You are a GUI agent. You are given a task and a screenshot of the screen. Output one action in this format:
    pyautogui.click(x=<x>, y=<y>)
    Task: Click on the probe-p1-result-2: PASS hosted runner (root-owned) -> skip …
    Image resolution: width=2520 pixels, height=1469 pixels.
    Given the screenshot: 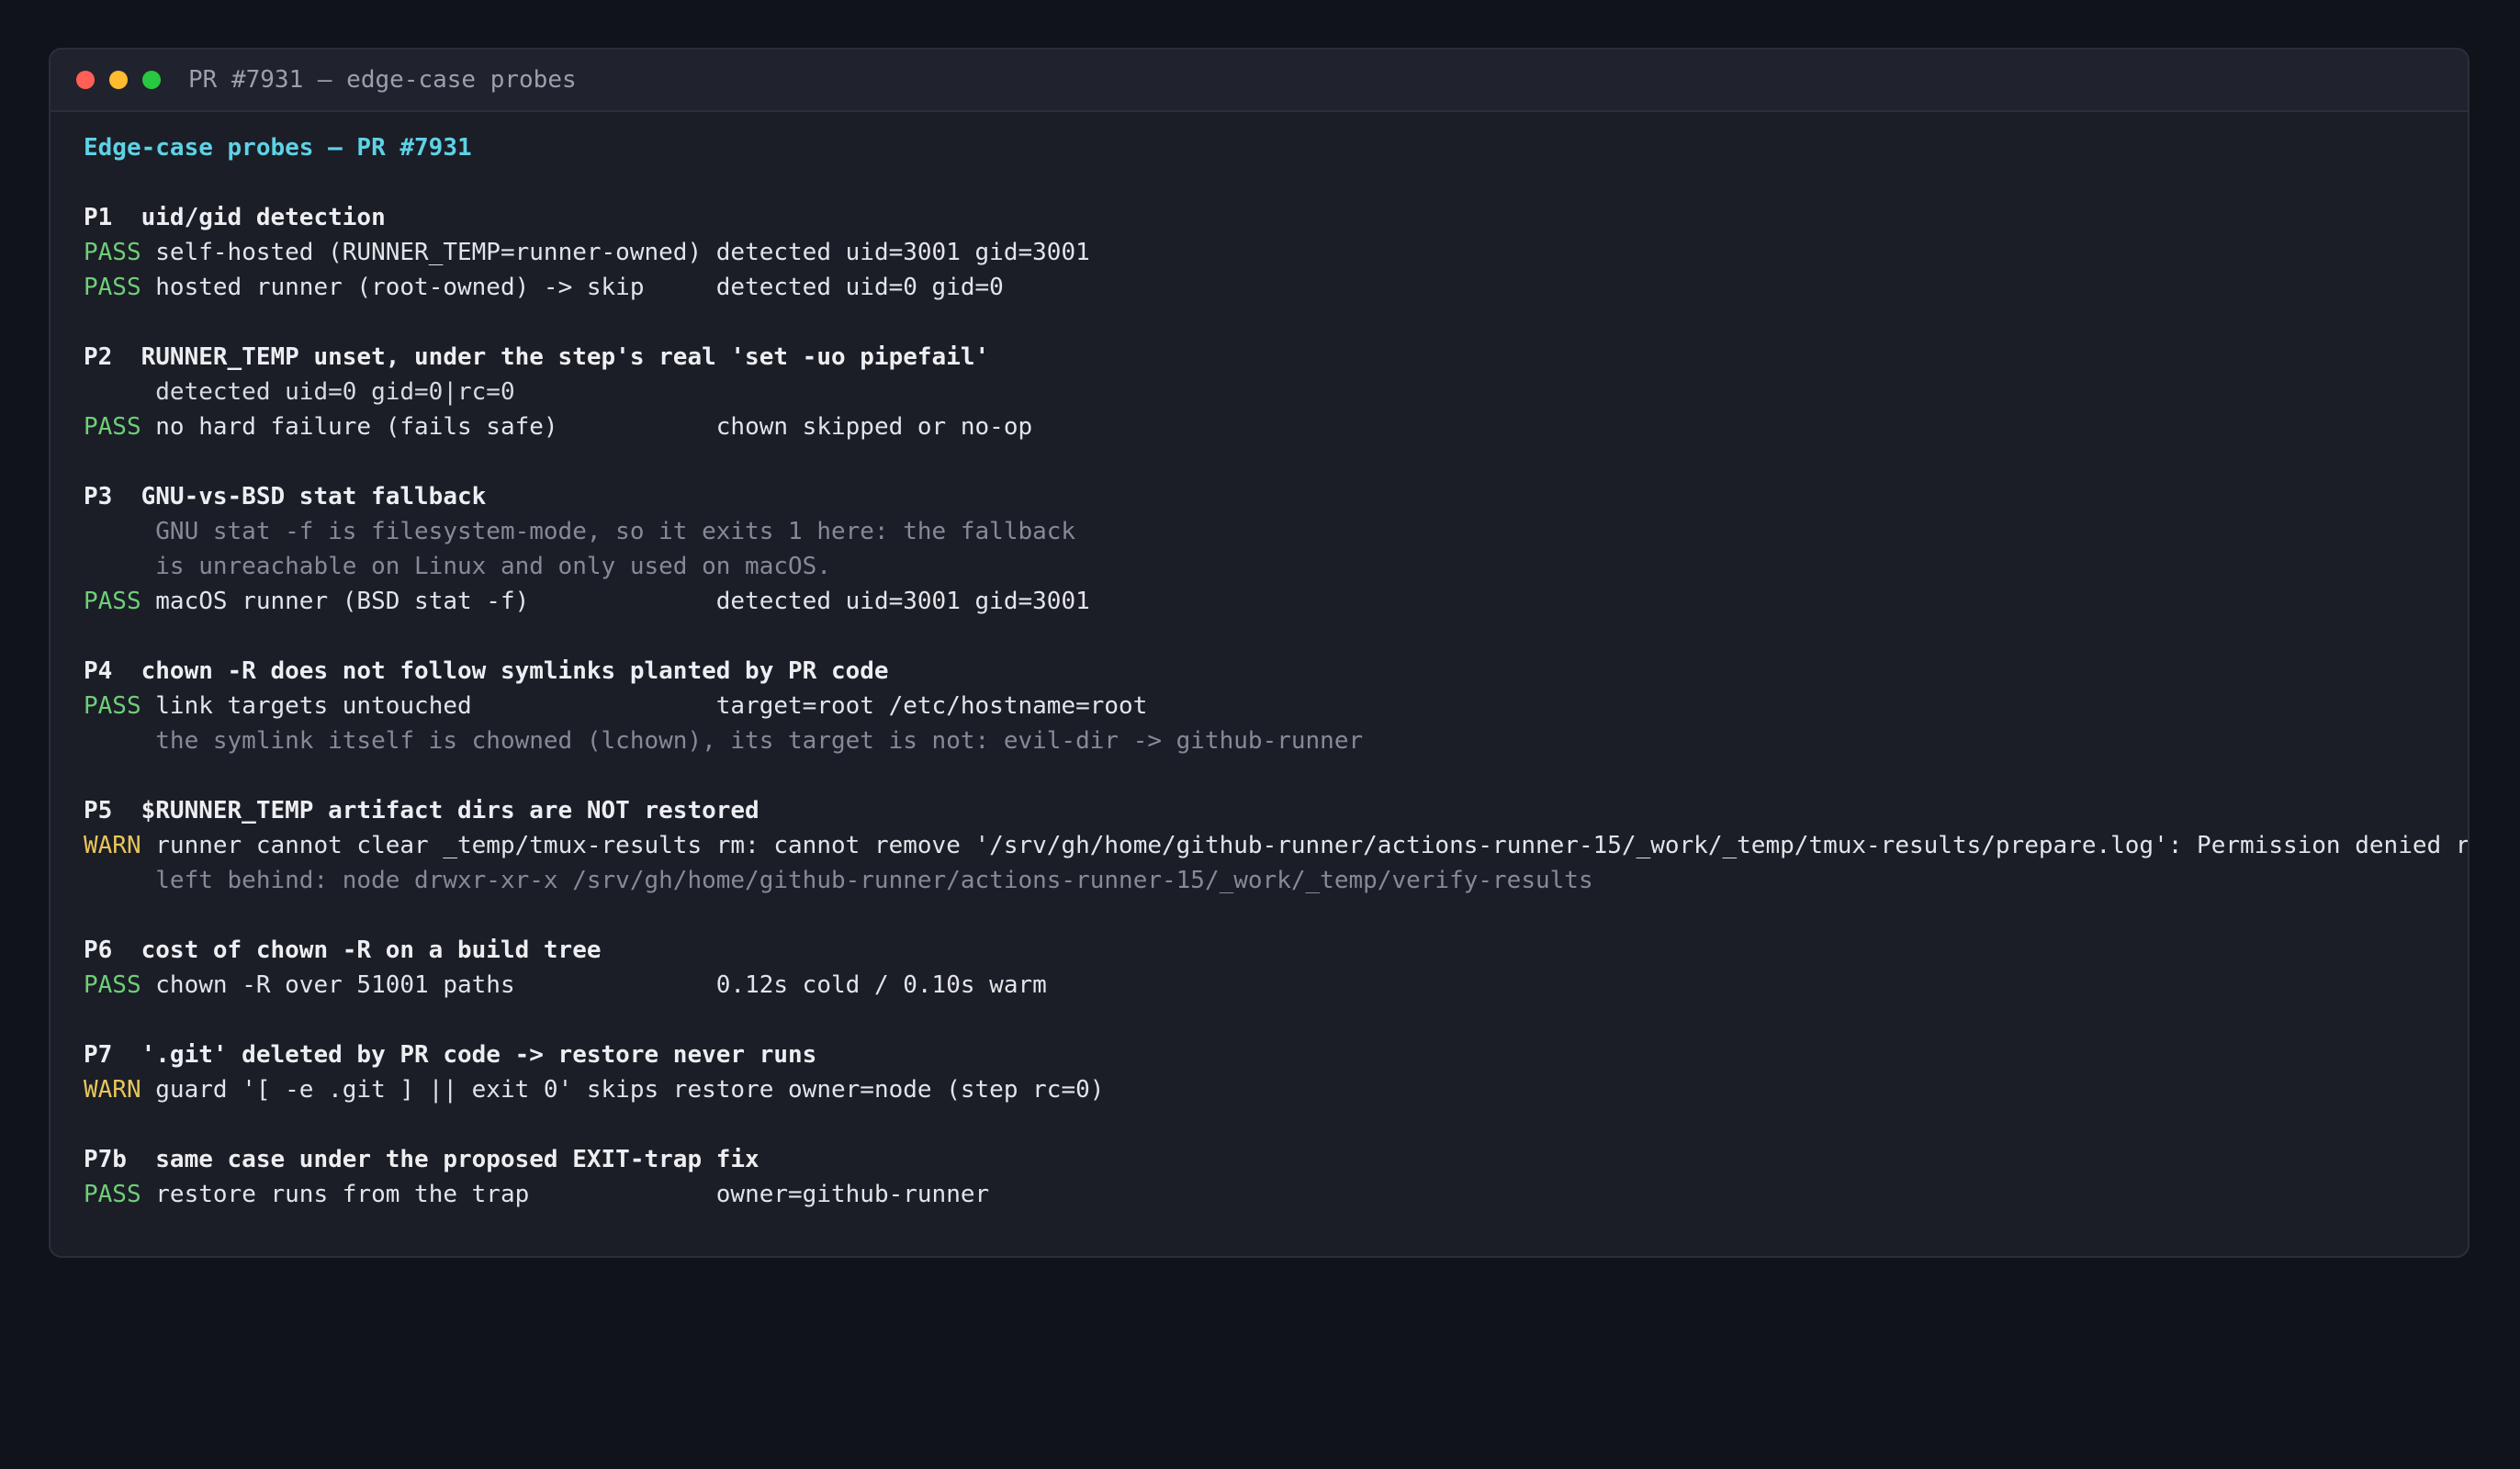 What is the action you would take?
    pyautogui.click(x=1266, y=287)
    